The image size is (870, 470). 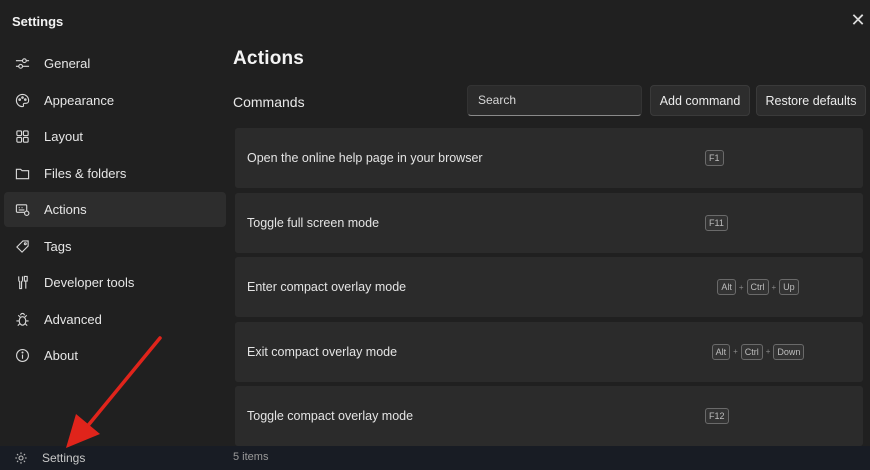 What do you see at coordinates (858, 20) in the screenshot?
I see `close-icon: ✕` at bounding box center [858, 20].